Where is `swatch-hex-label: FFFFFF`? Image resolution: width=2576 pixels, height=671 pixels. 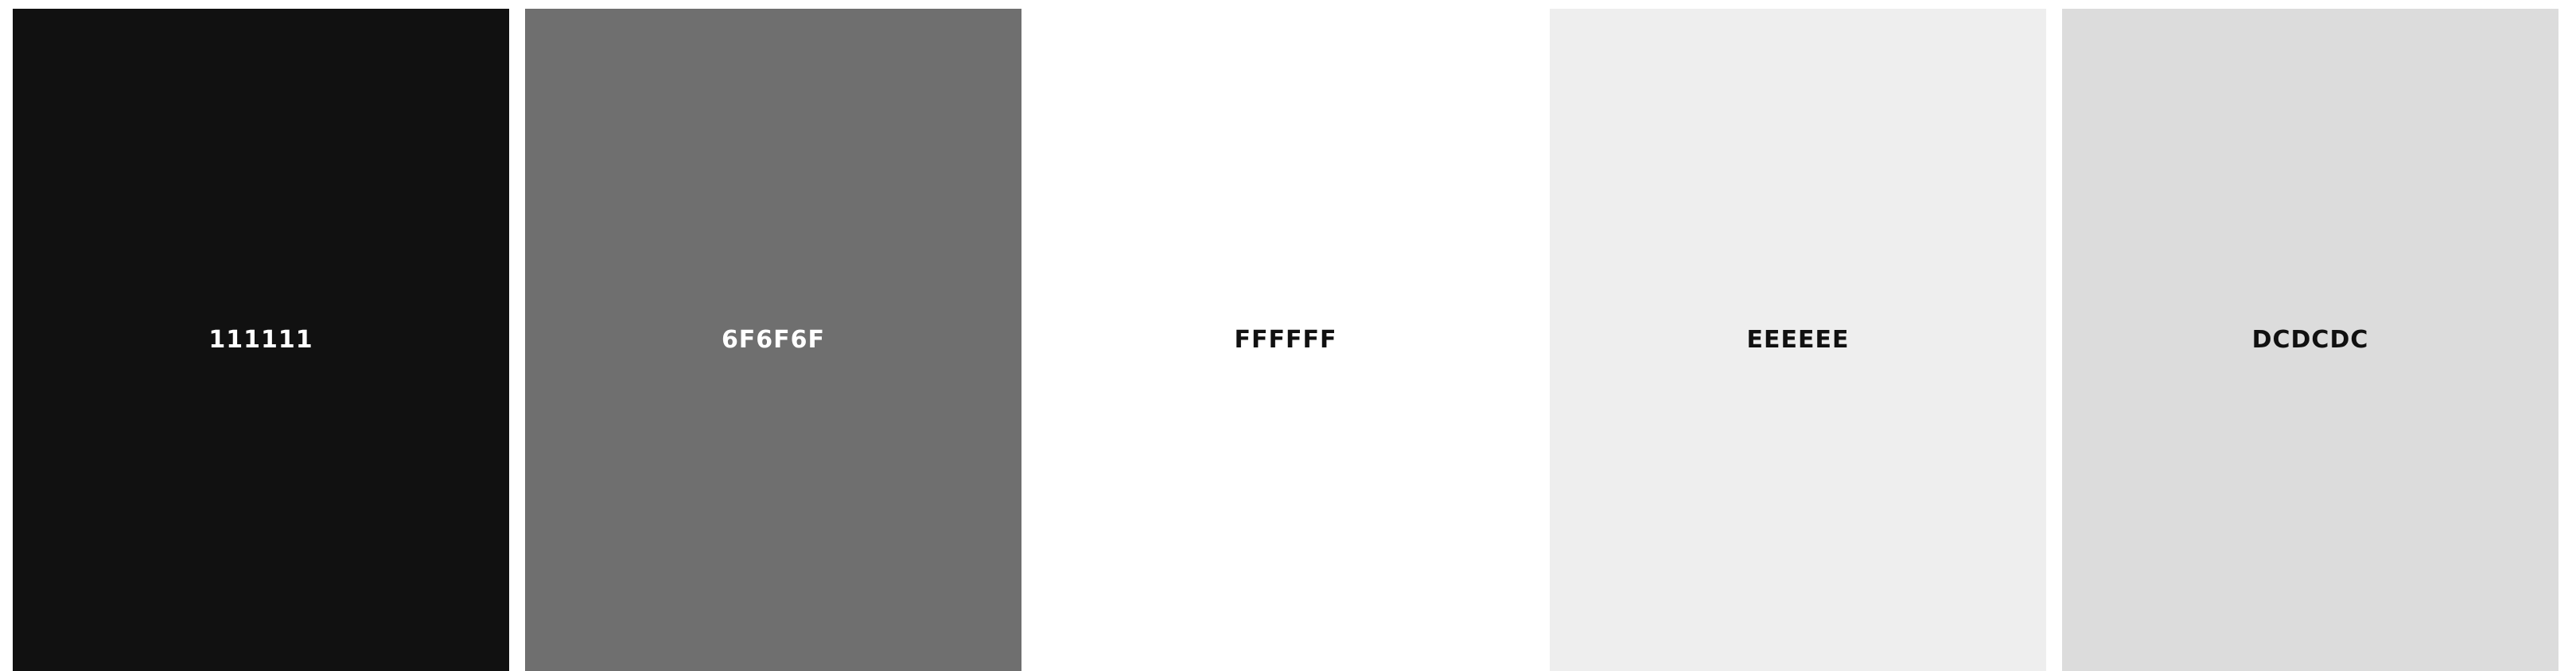
swatch-hex-label: FFFFFF is located at coordinates (1286, 340).